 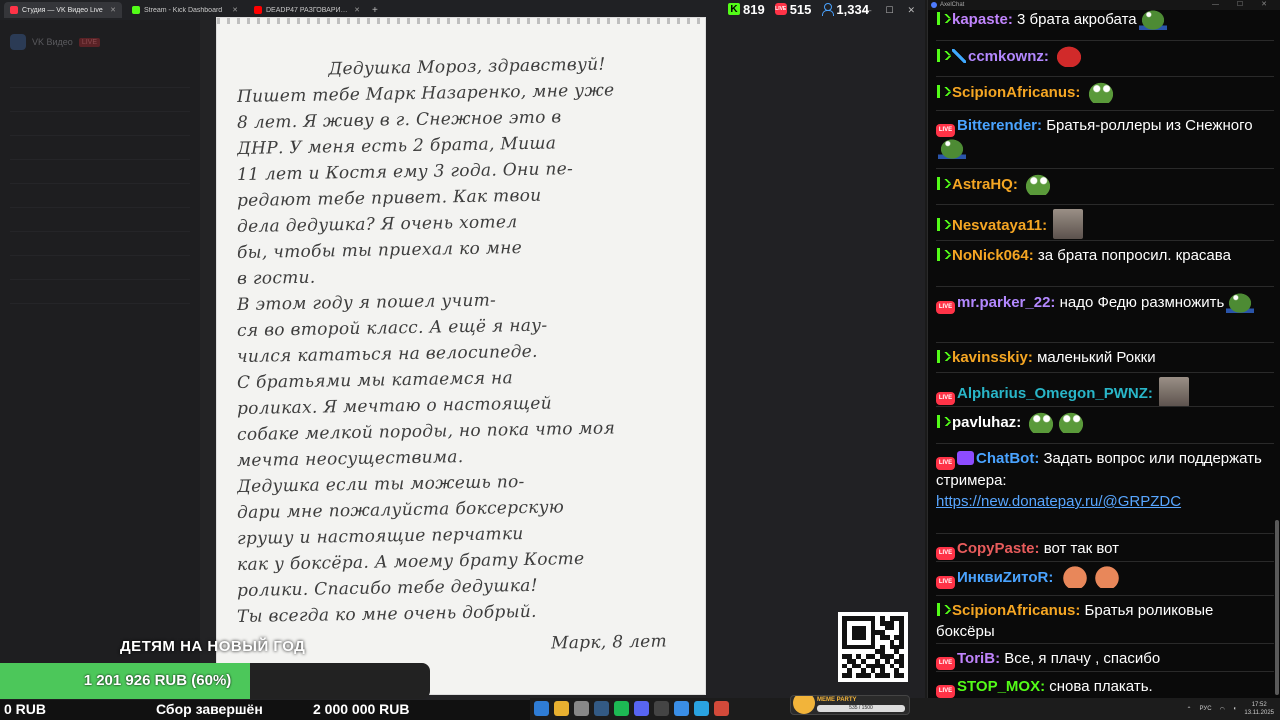 I want to click on total-viewer-count: 1,334, so click(x=845, y=9).